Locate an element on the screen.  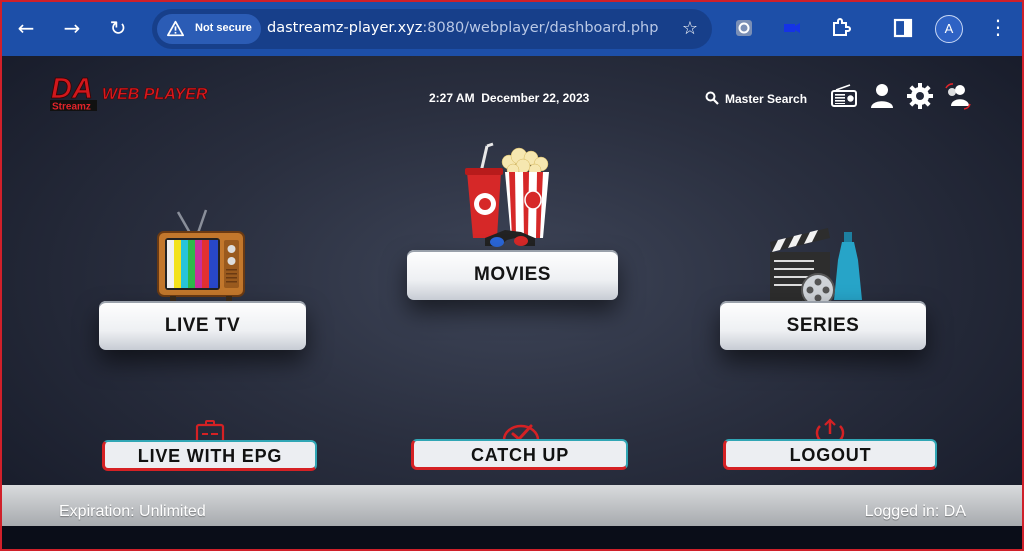
extension-video-icon is located at coordinates (792, 28).